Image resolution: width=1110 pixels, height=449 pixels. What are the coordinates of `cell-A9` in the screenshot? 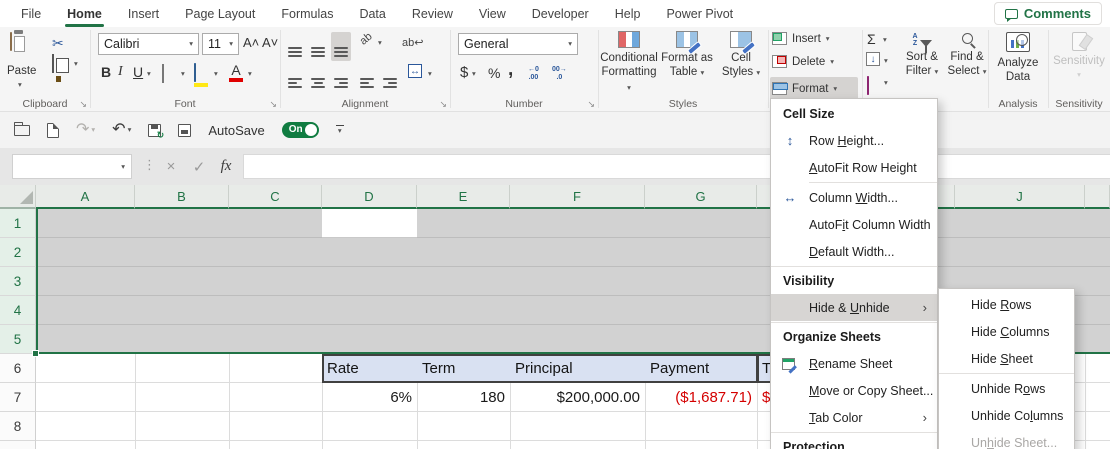 It's located at (86, 445).